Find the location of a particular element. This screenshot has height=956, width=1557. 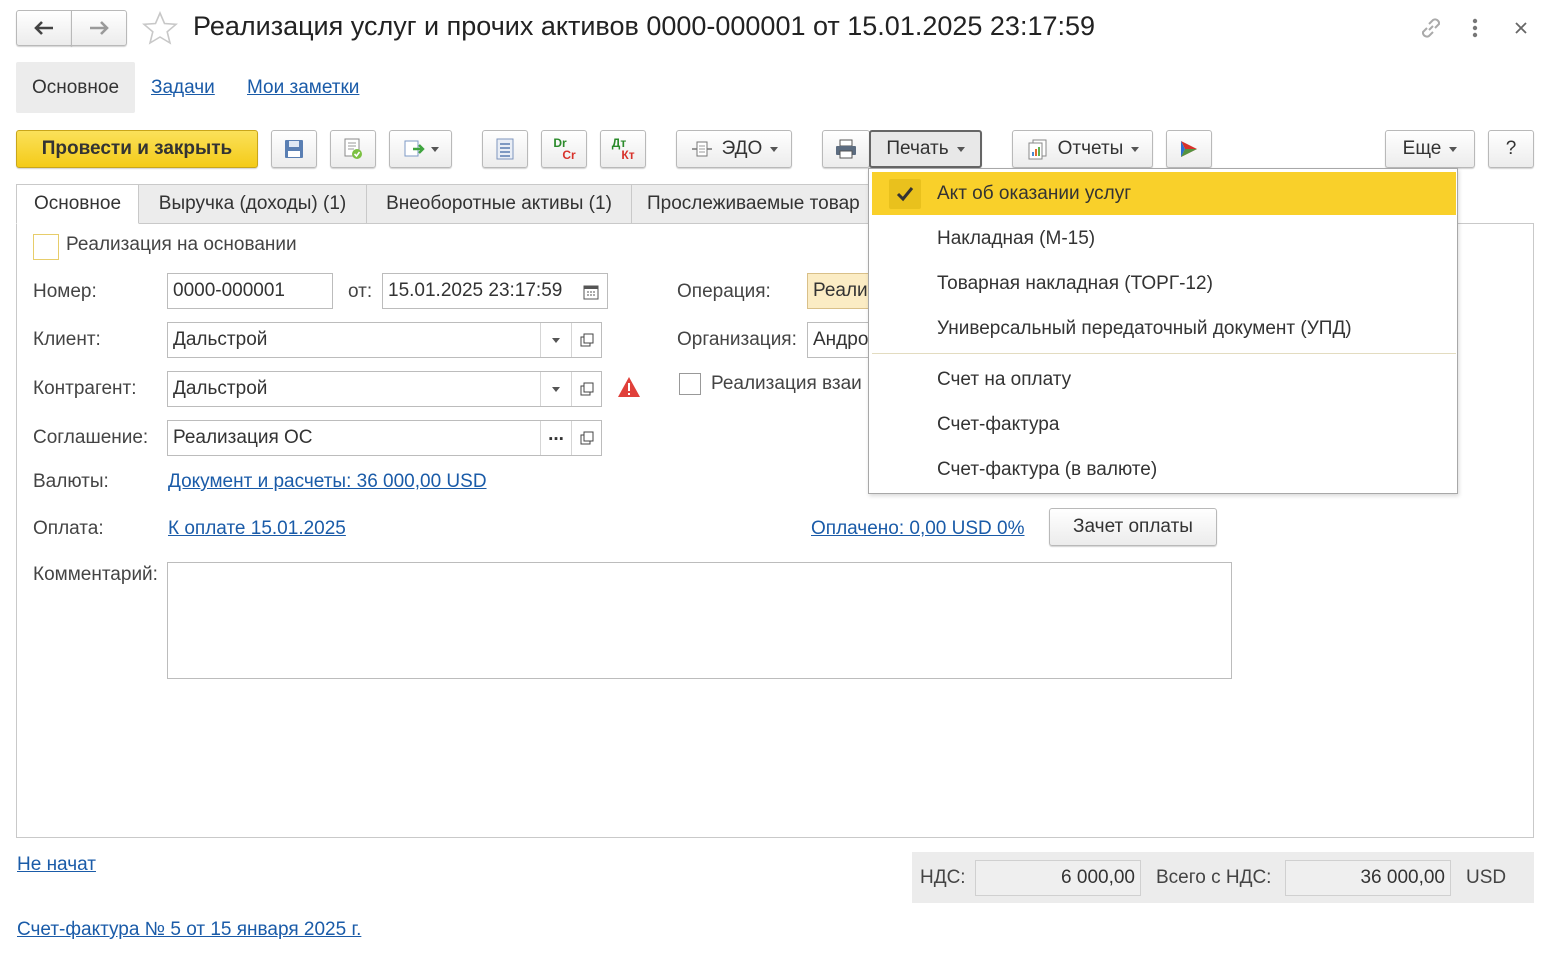

offset-payment-label: Зачет оплаты is located at coordinates (1133, 526).